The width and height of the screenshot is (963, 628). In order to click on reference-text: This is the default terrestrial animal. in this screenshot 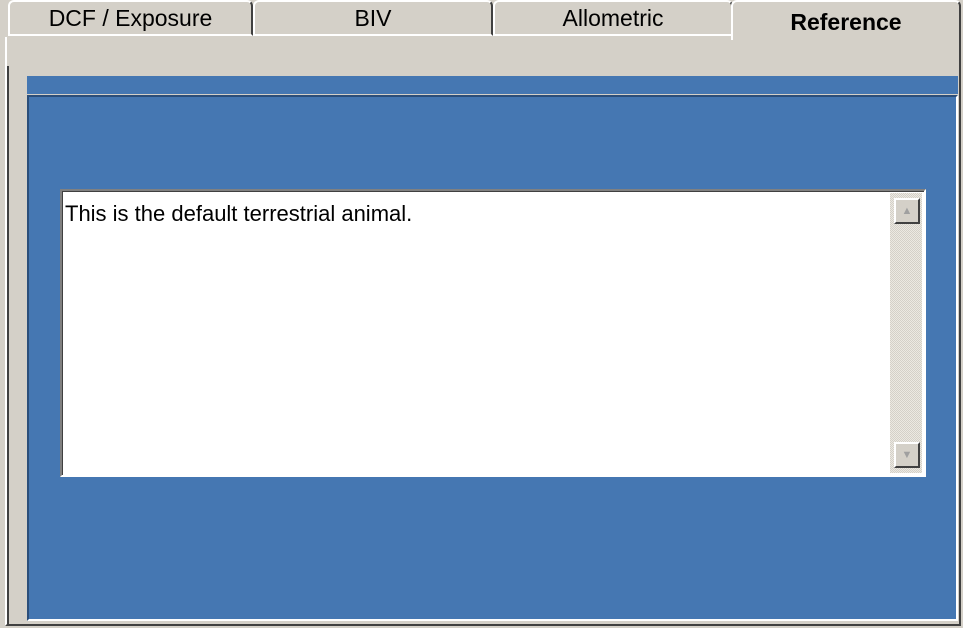, I will do `click(239, 213)`.